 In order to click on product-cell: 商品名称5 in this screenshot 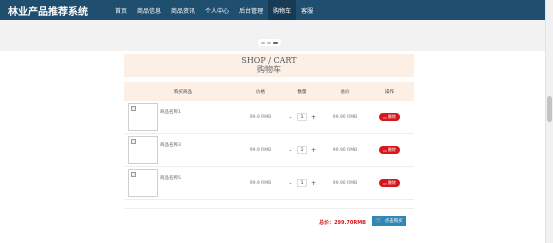, I will do `click(183, 183)`.